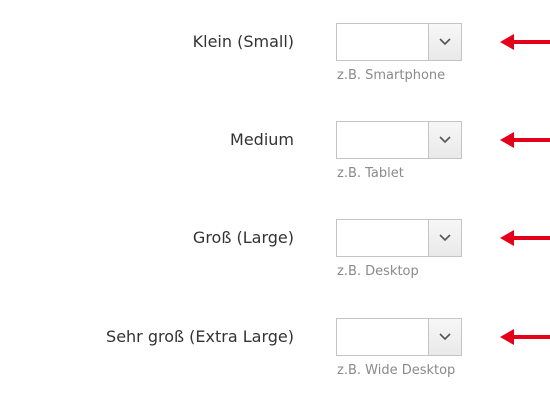 The height and width of the screenshot is (403, 550). What do you see at coordinates (399, 140) in the screenshot?
I see `size-select-medium` at bounding box center [399, 140].